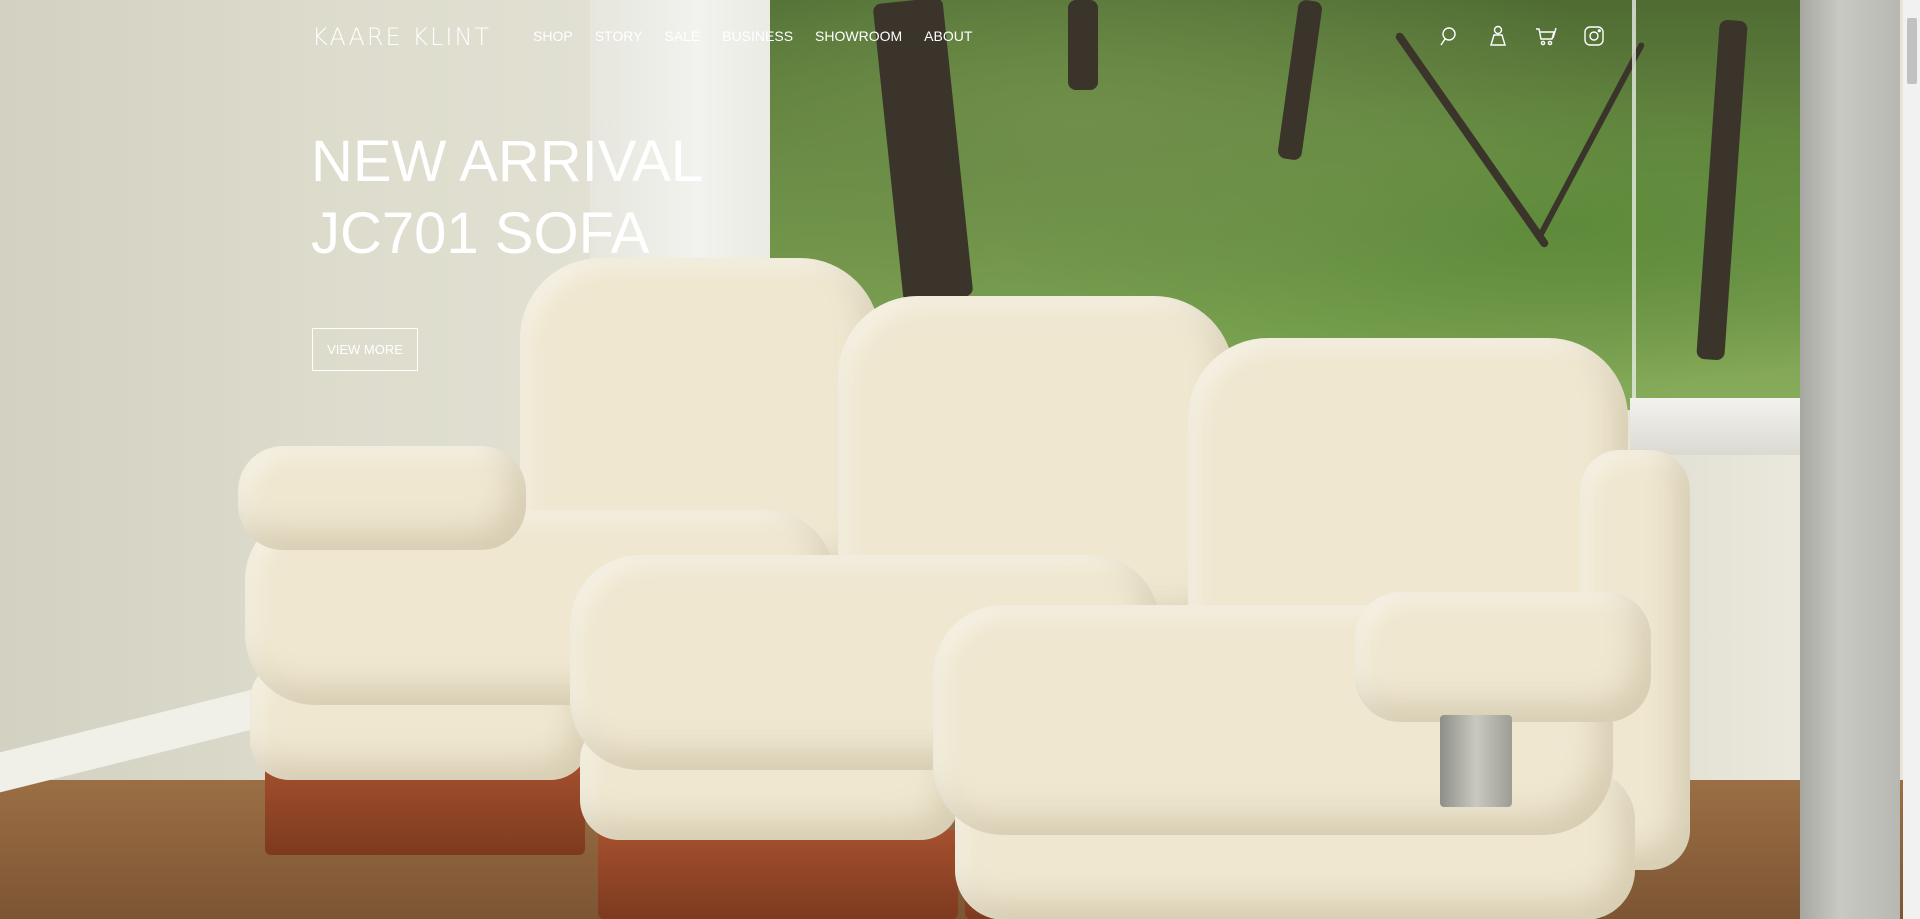 This screenshot has height=919, width=1920. Describe the element at coordinates (1720, 428) in the screenshot. I see `window-sill` at that location.